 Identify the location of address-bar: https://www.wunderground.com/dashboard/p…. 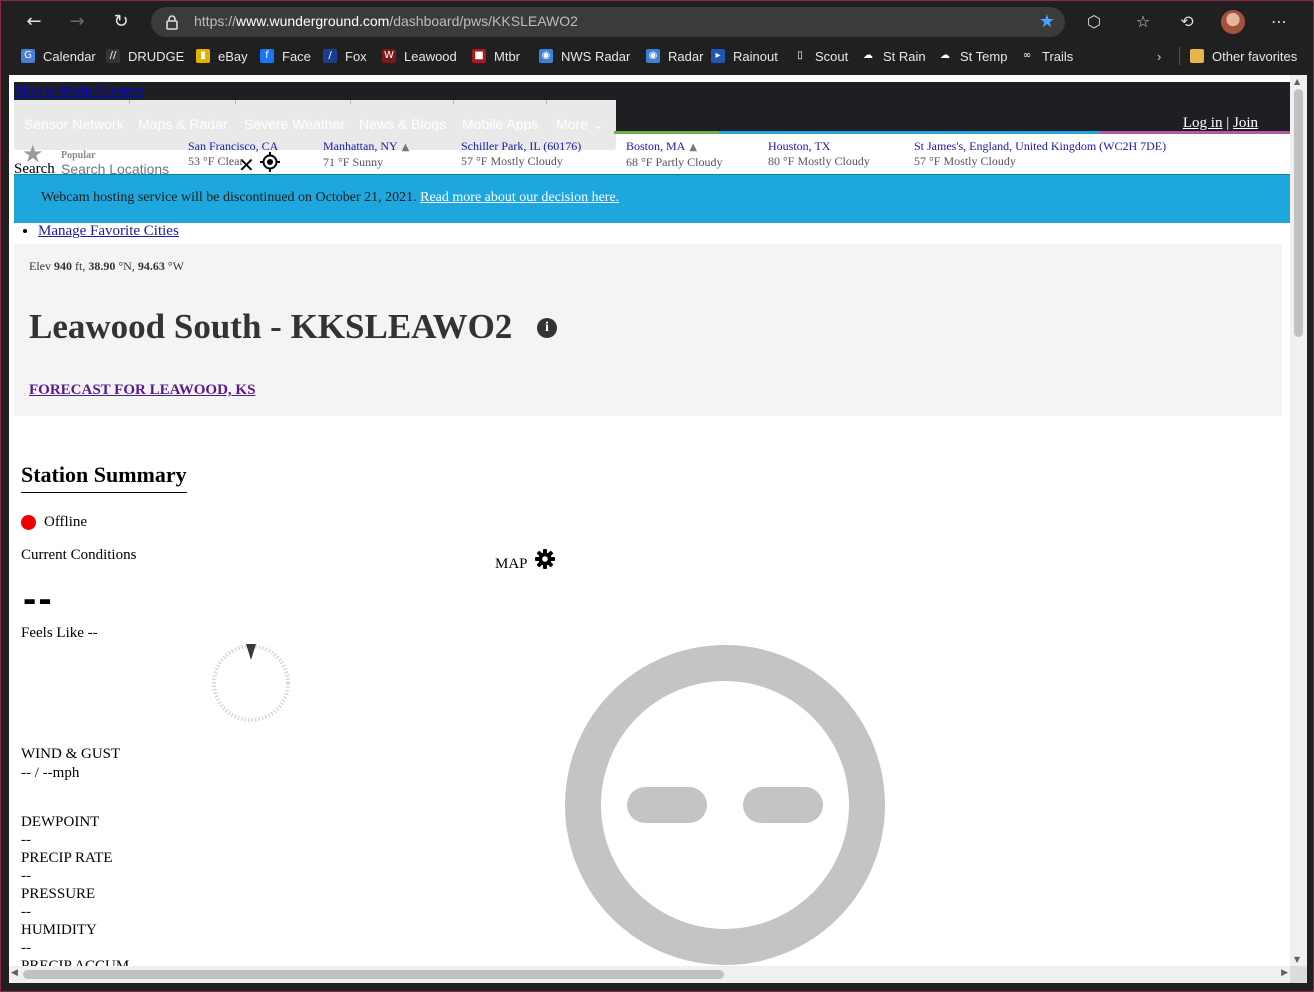
(608, 22).